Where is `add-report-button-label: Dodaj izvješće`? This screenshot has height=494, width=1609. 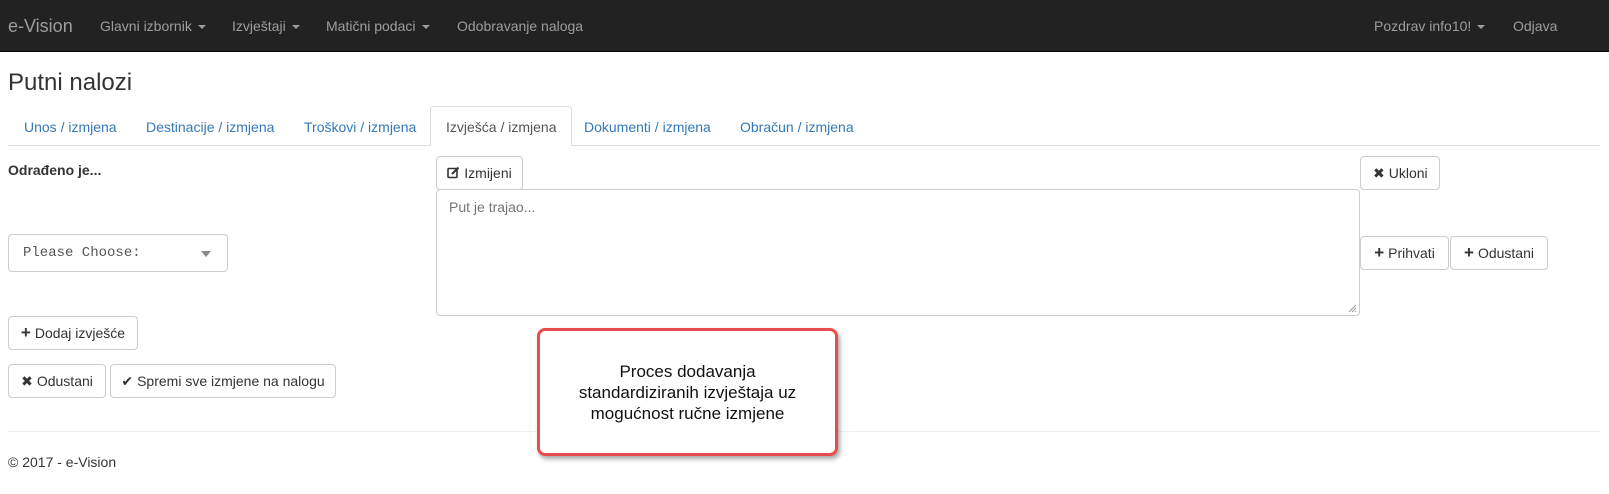
add-report-button-label: Dodaj izvješće is located at coordinates (80, 333).